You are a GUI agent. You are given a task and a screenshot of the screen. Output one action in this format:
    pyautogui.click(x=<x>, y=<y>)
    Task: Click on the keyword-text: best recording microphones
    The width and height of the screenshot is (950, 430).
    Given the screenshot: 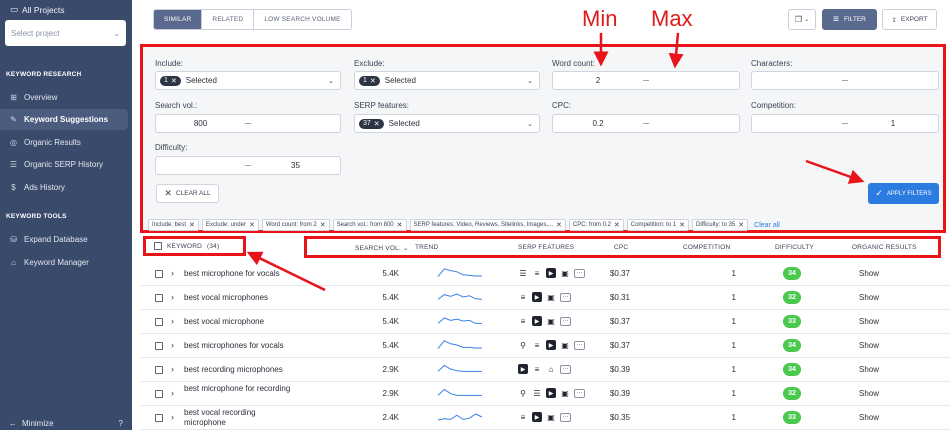 What is the action you would take?
    pyautogui.click(x=233, y=369)
    